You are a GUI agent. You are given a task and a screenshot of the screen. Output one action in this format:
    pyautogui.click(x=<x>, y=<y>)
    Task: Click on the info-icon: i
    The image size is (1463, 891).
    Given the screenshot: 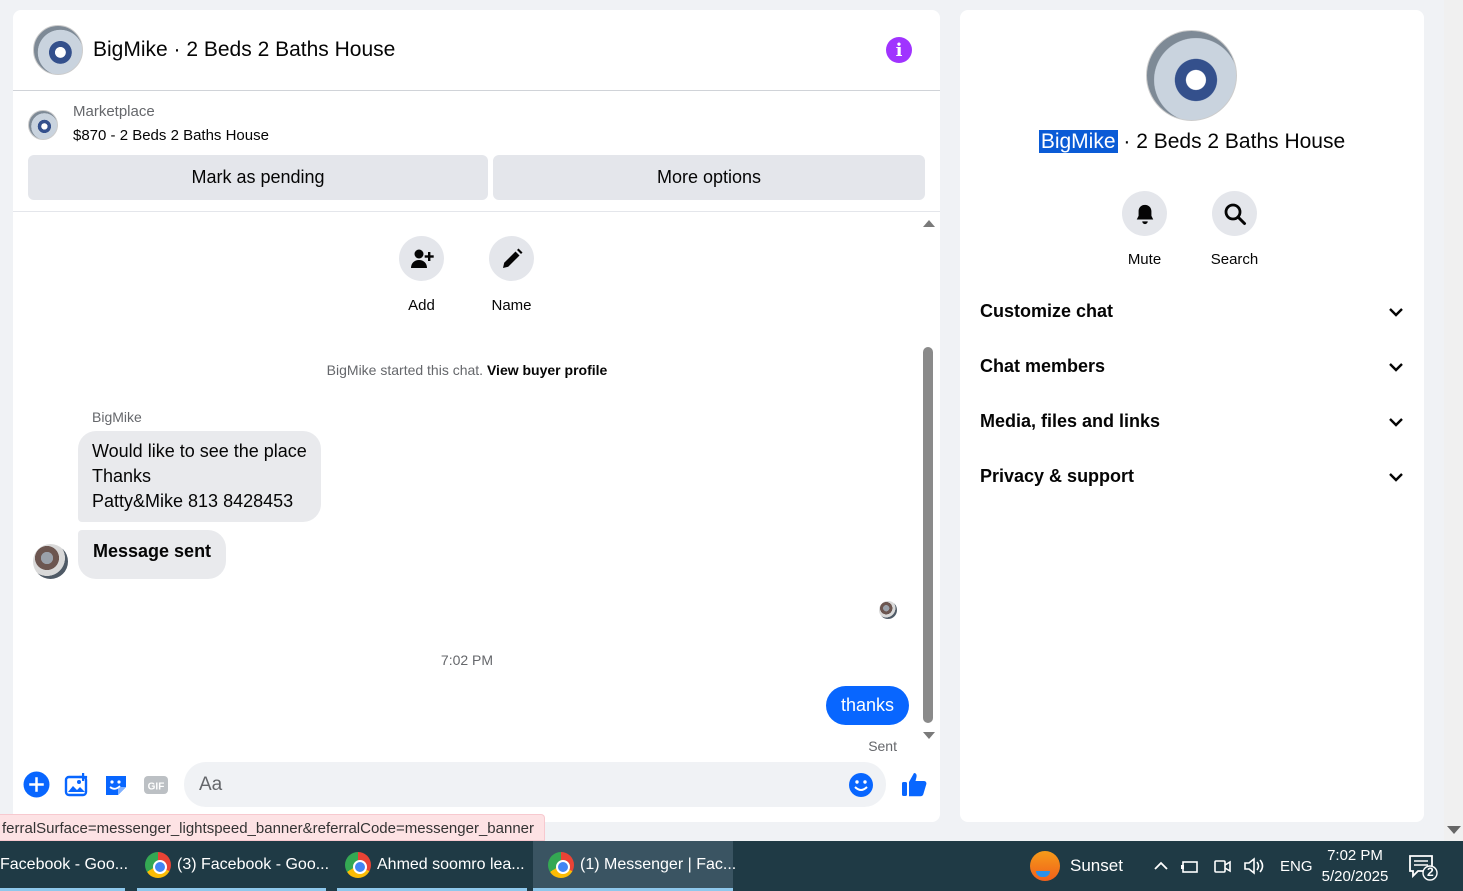 What is the action you would take?
    pyautogui.click(x=899, y=50)
    